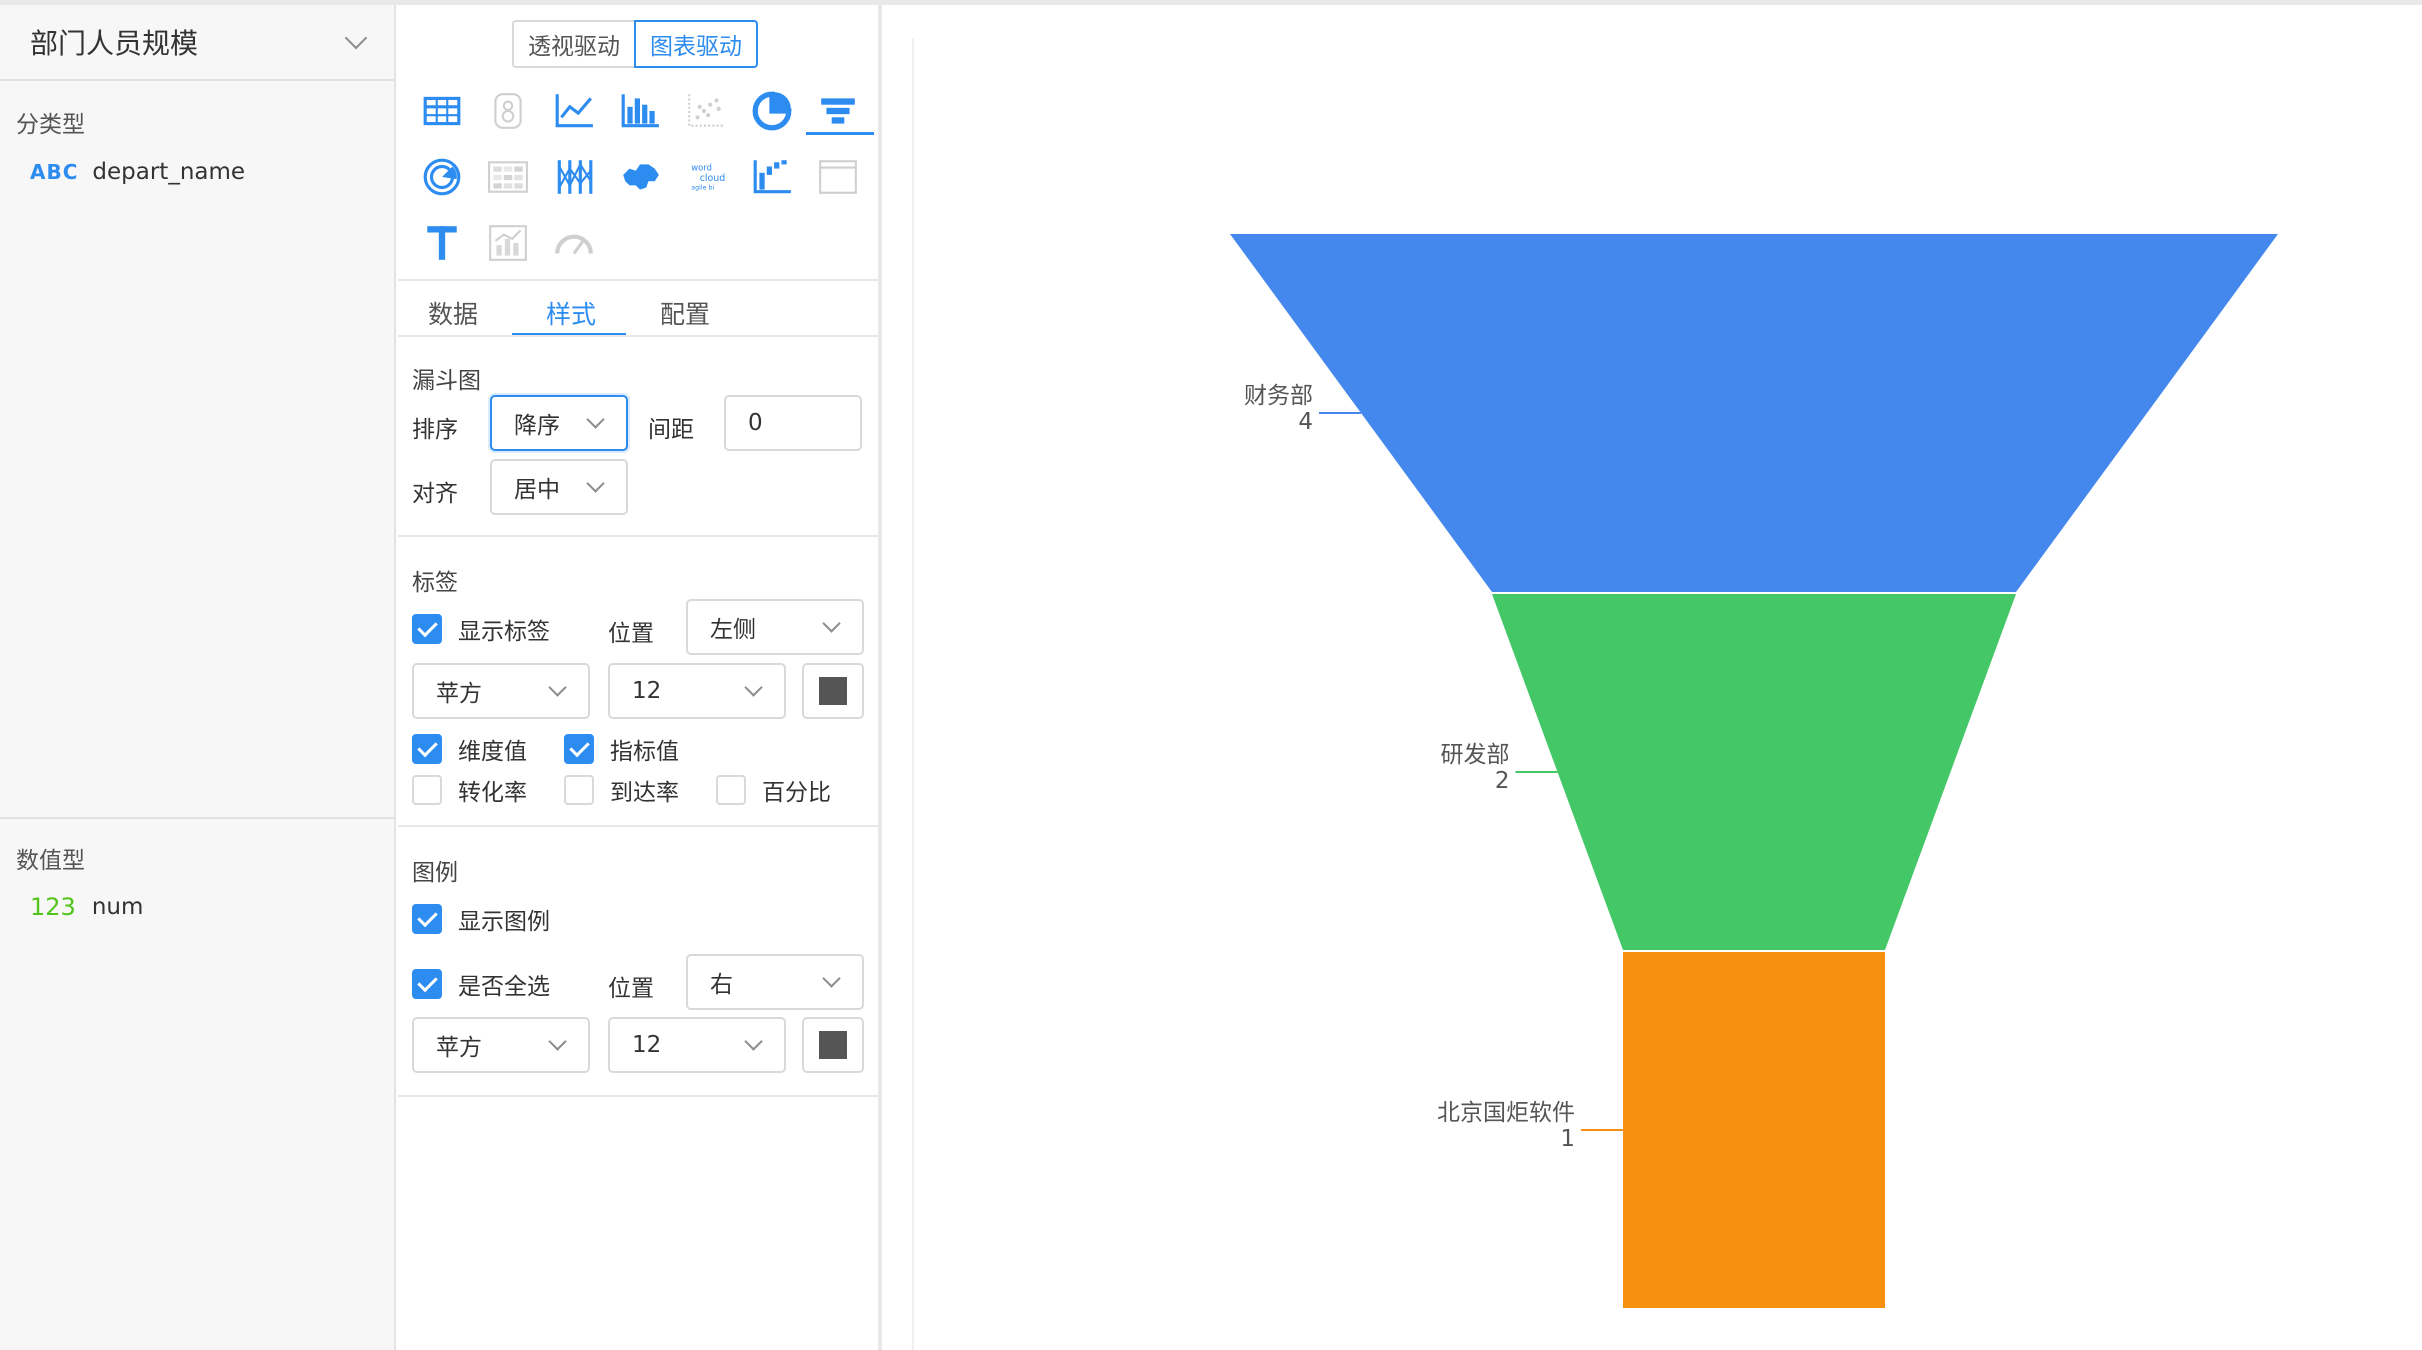 The image size is (2422, 1350). I want to click on text-icon, so click(442, 243).